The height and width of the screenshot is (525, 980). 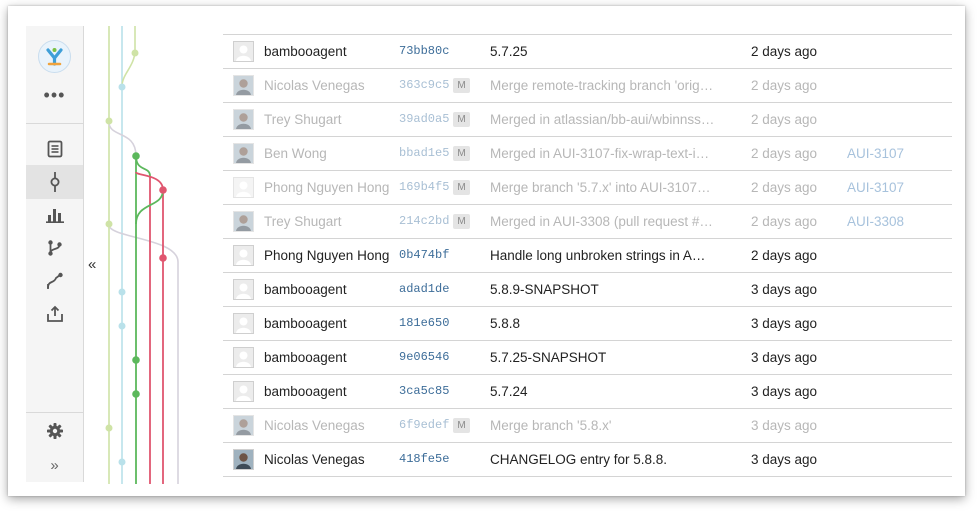 What do you see at coordinates (163, 258) in the screenshot?
I see `commit-node-0b474bf` at bounding box center [163, 258].